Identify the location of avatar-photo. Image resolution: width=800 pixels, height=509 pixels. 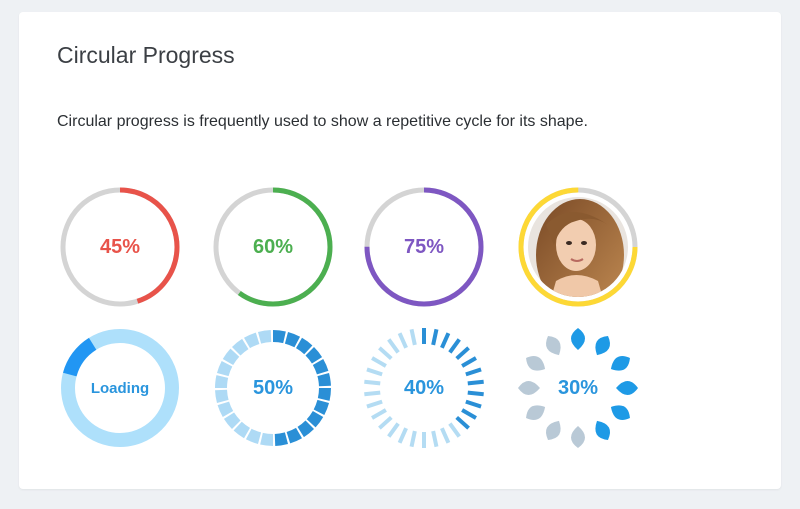
(578, 247).